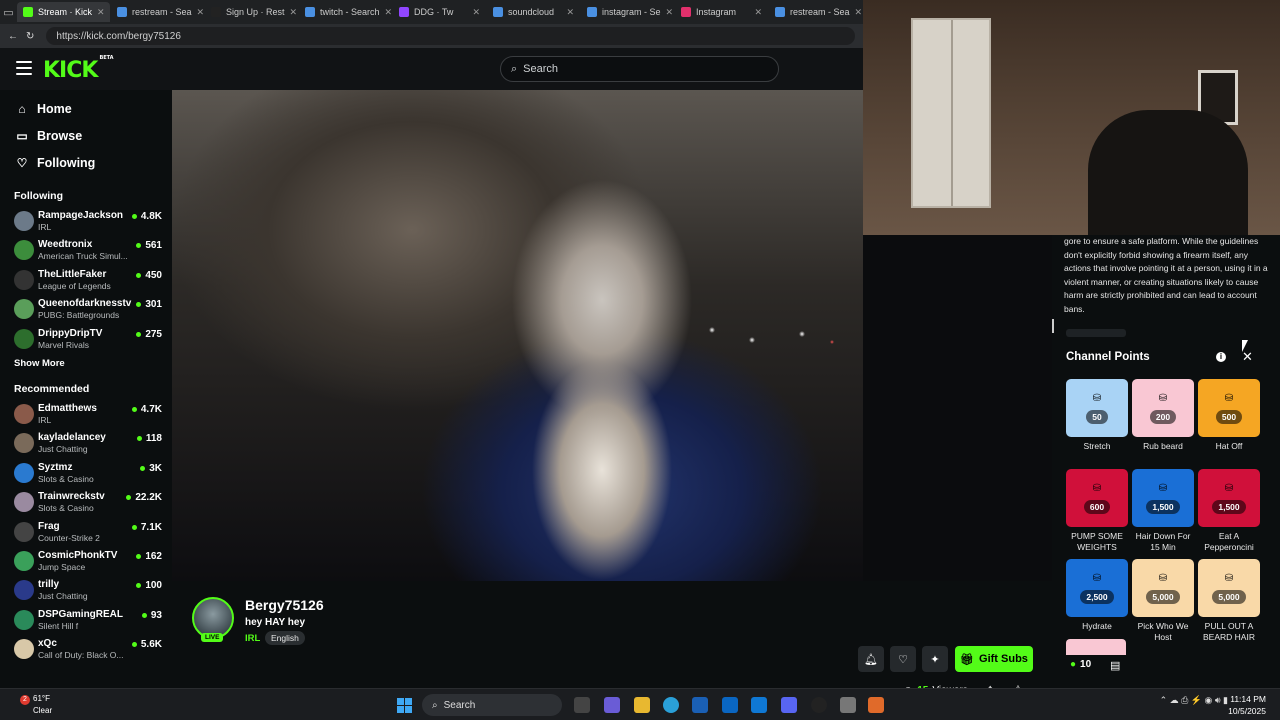  Describe the element at coordinates (86, 250) in the screenshot. I see `sidebar-channel: Weedtronix American Truck Simul... 561` at that location.